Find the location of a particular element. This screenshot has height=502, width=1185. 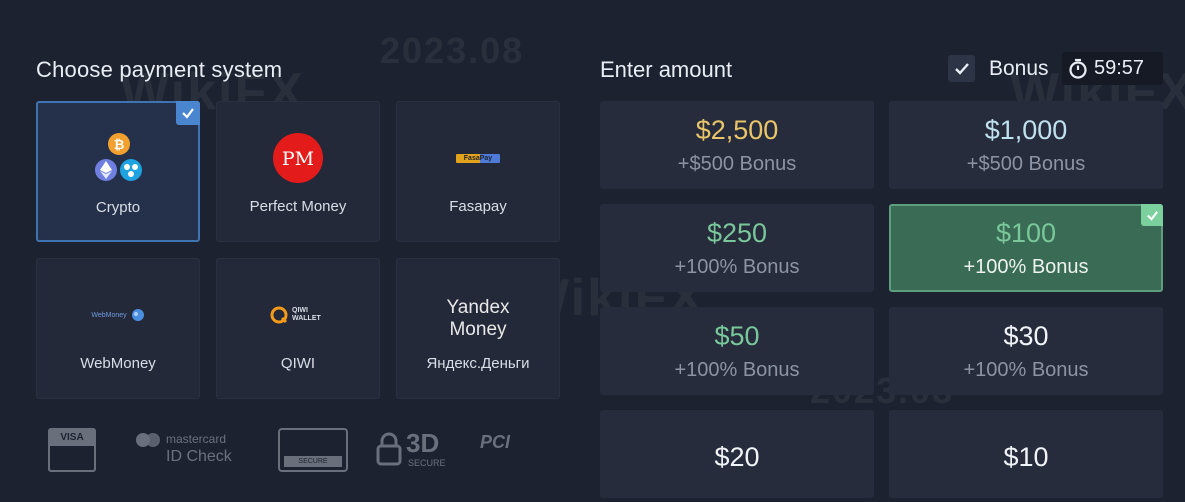

mastercard-id-check-badge: mastercard ID Check is located at coordinates (194, 450).